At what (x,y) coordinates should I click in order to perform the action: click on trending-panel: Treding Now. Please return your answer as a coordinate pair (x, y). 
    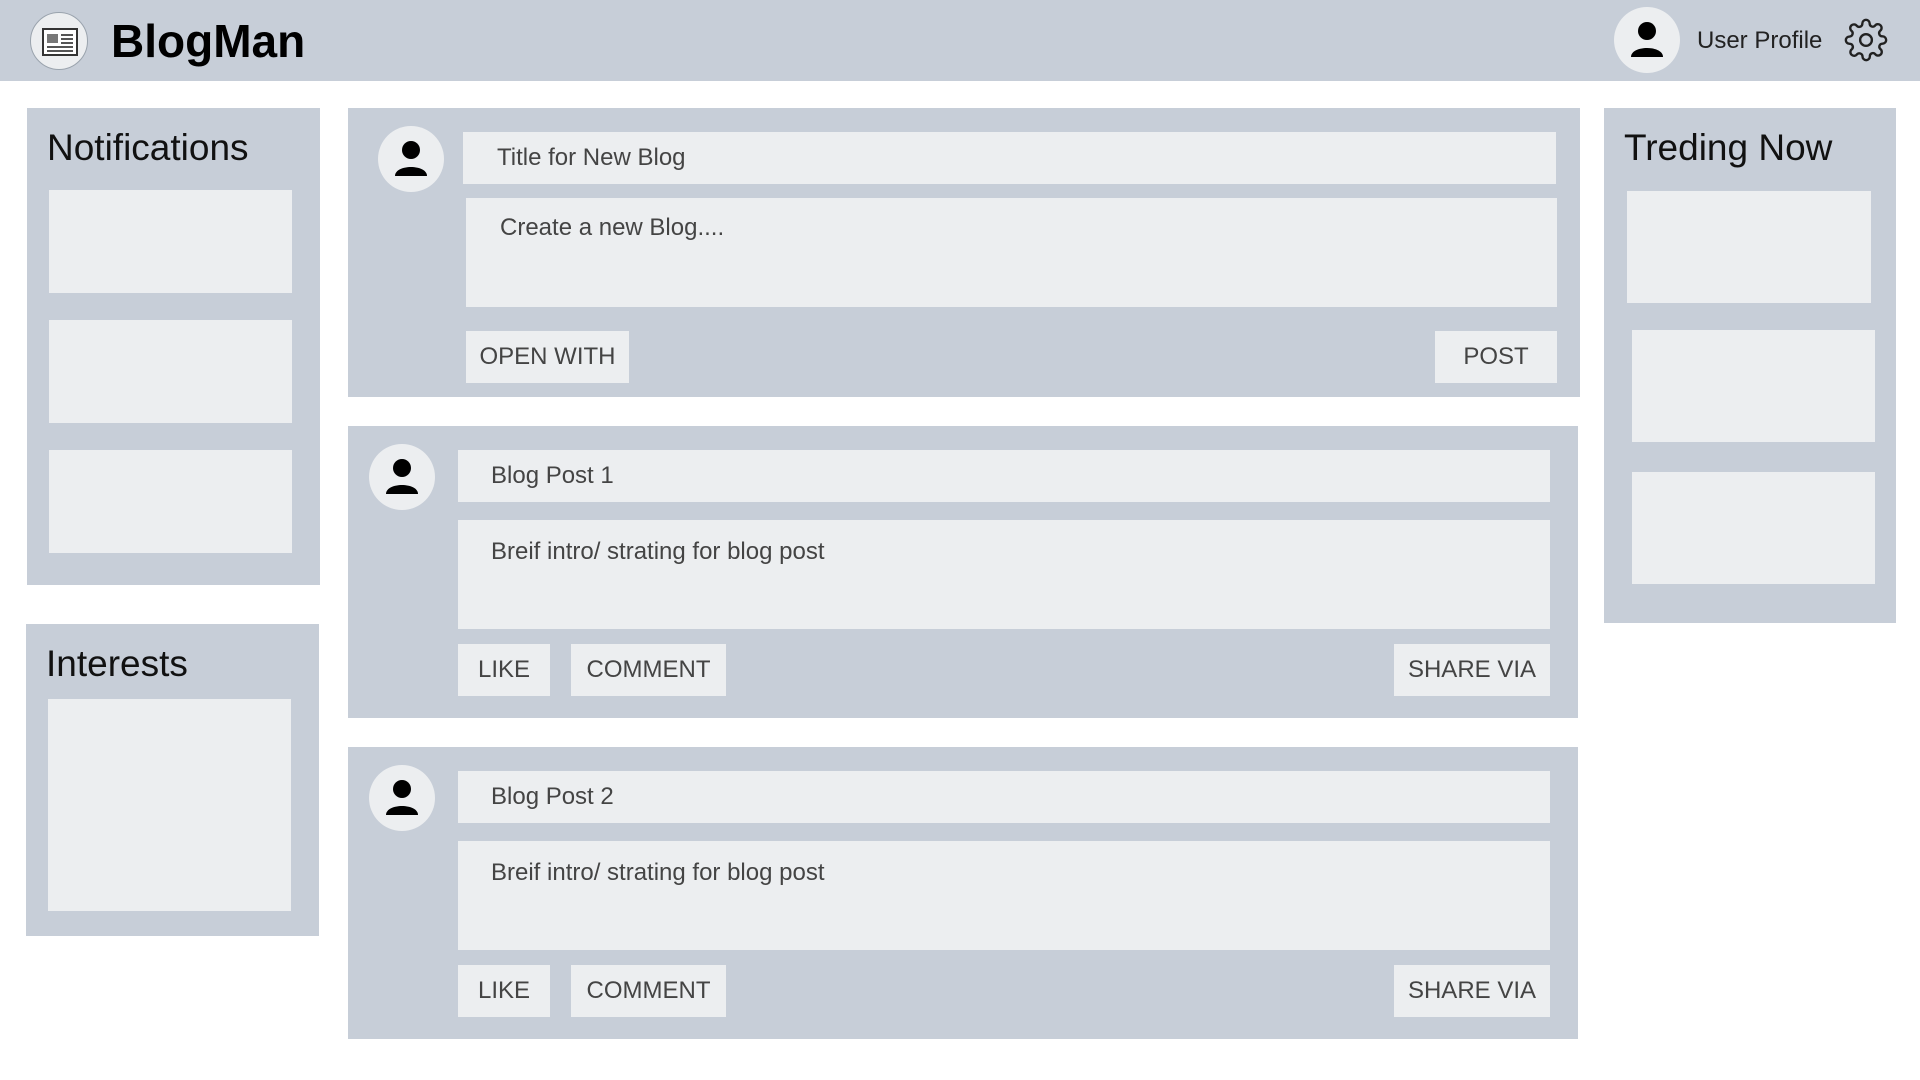
    Looking at the image, I should click on (1750, 365).